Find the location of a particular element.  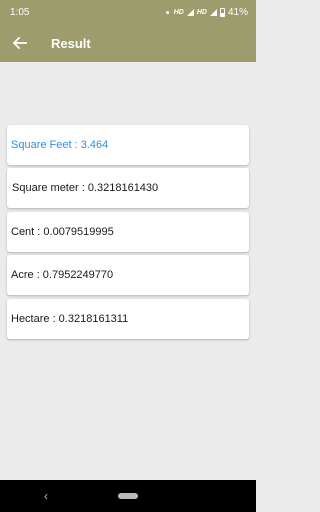

result-square-feet: Square Feet : 3.464 is located at coordinates (60, 145).